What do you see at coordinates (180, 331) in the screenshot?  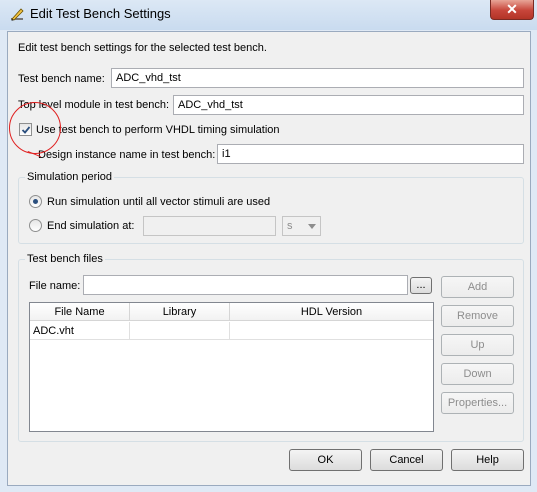 I see `table-cell-library` at bounding box center [180, 331].